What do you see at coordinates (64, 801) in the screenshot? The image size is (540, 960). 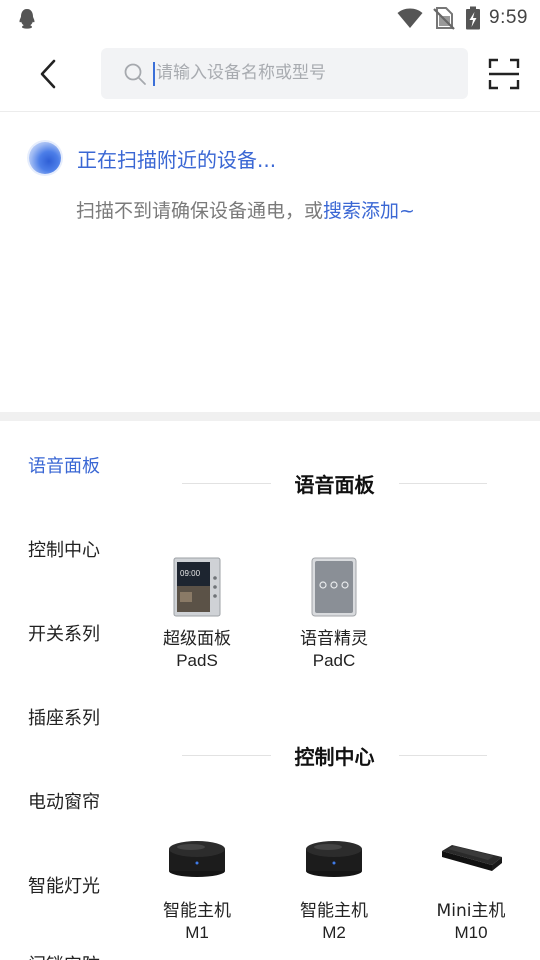 I see `sidebar-item-curtains: 电动窗帘` at bounding box center [64, 801].